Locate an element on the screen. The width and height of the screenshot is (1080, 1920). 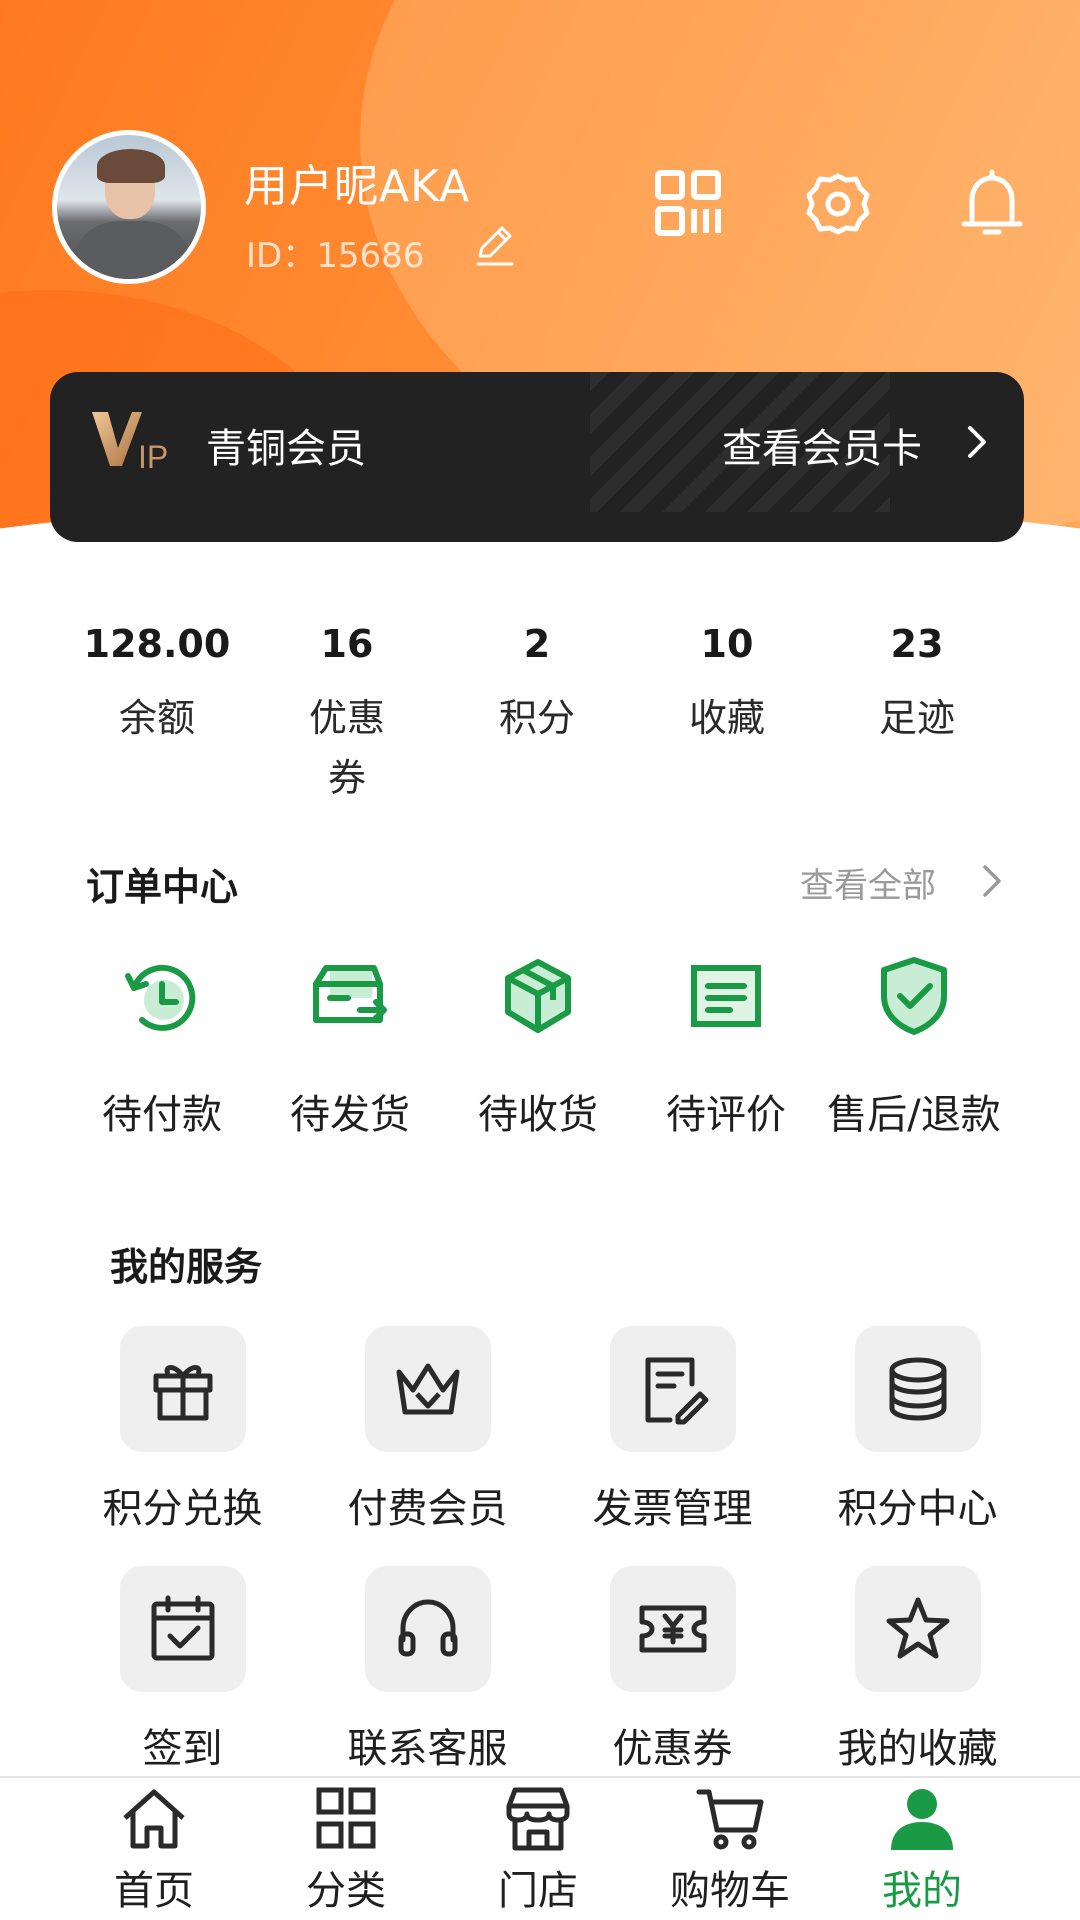
service-points-center: 积分中心 is located at coordinates (917, 1446).